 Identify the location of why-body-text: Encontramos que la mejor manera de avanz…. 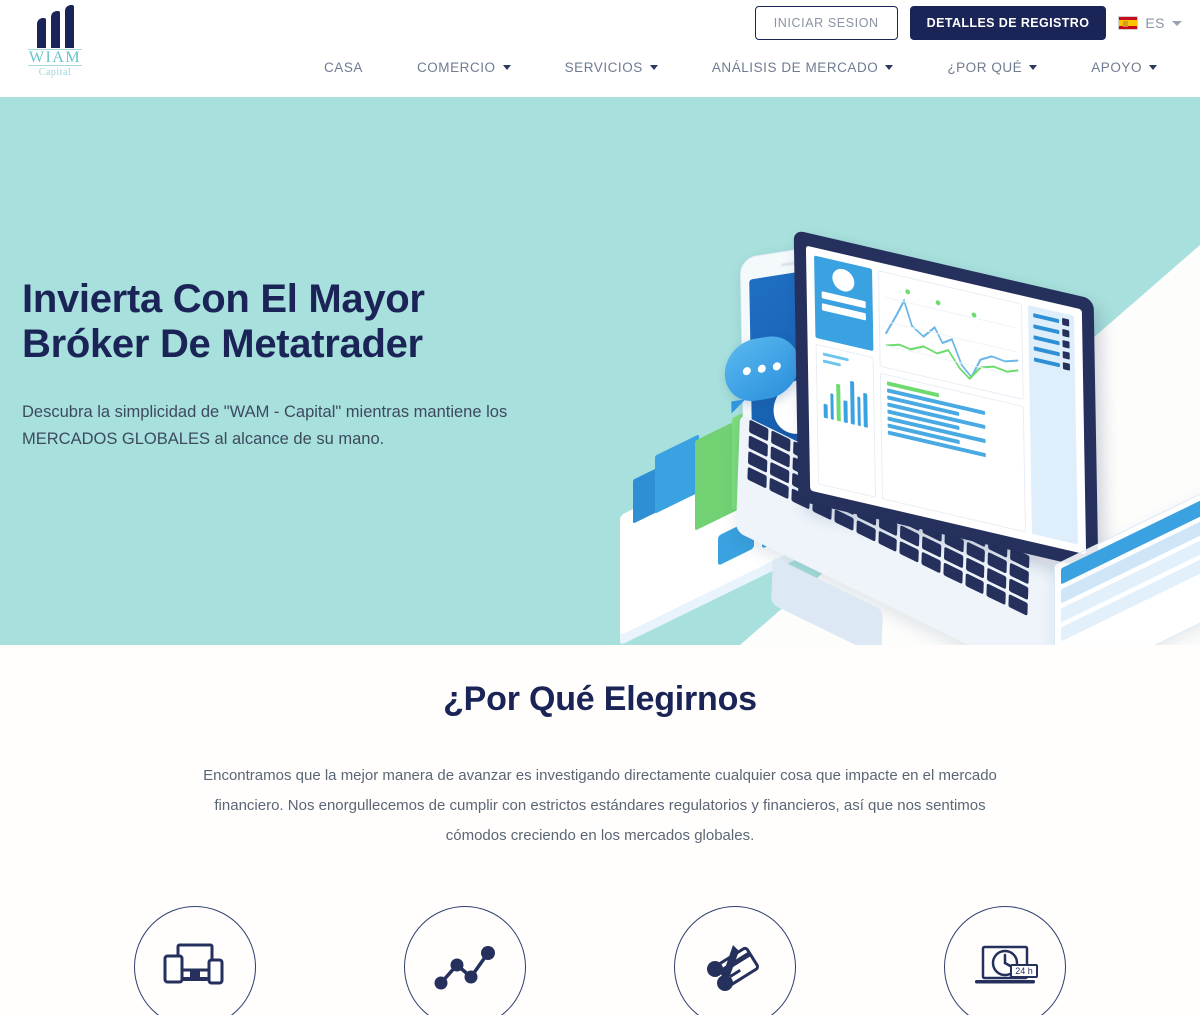
(600, 805).